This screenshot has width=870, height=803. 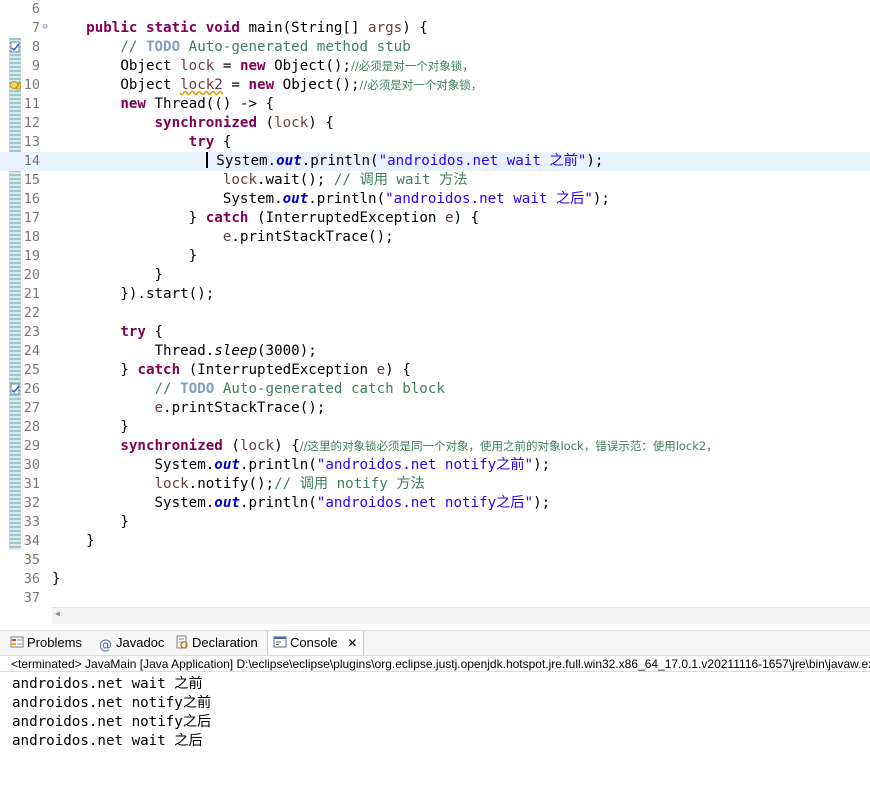 I want to click on line-number: 35, so click(x=31, y=560).